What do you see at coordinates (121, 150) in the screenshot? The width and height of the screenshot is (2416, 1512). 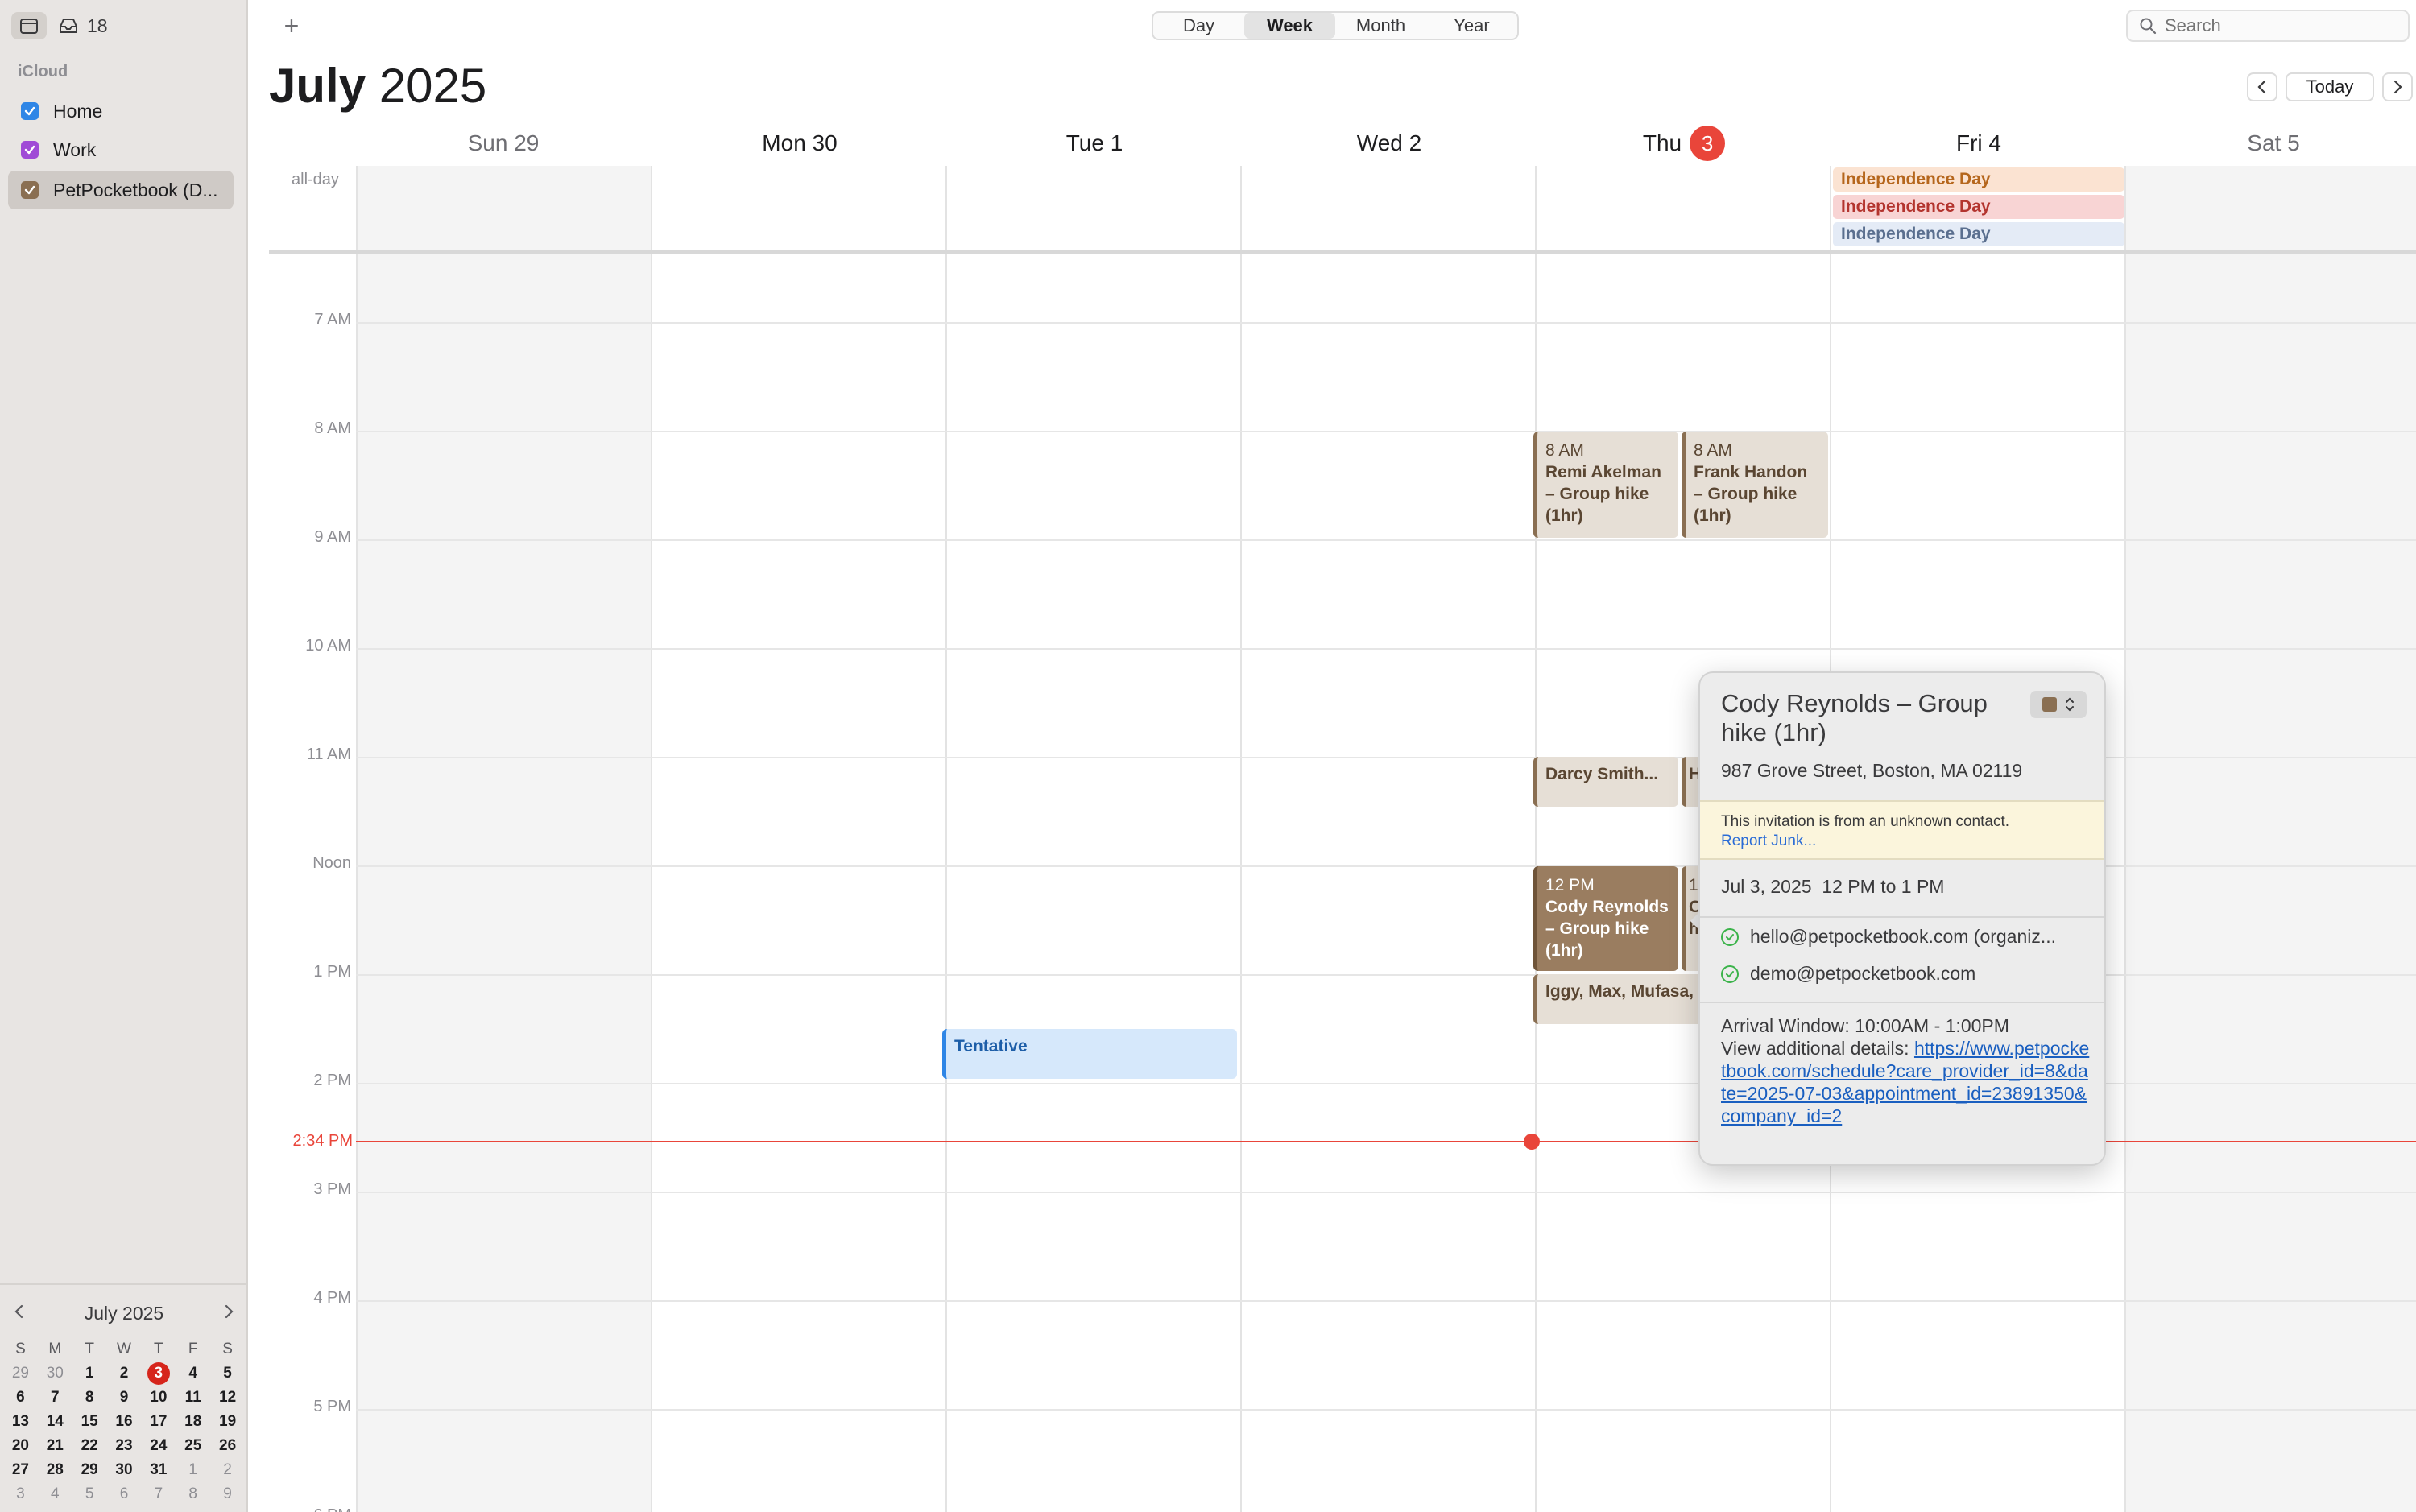 I see `sidebar-item-work: Work` at bounding box center [121, 150].